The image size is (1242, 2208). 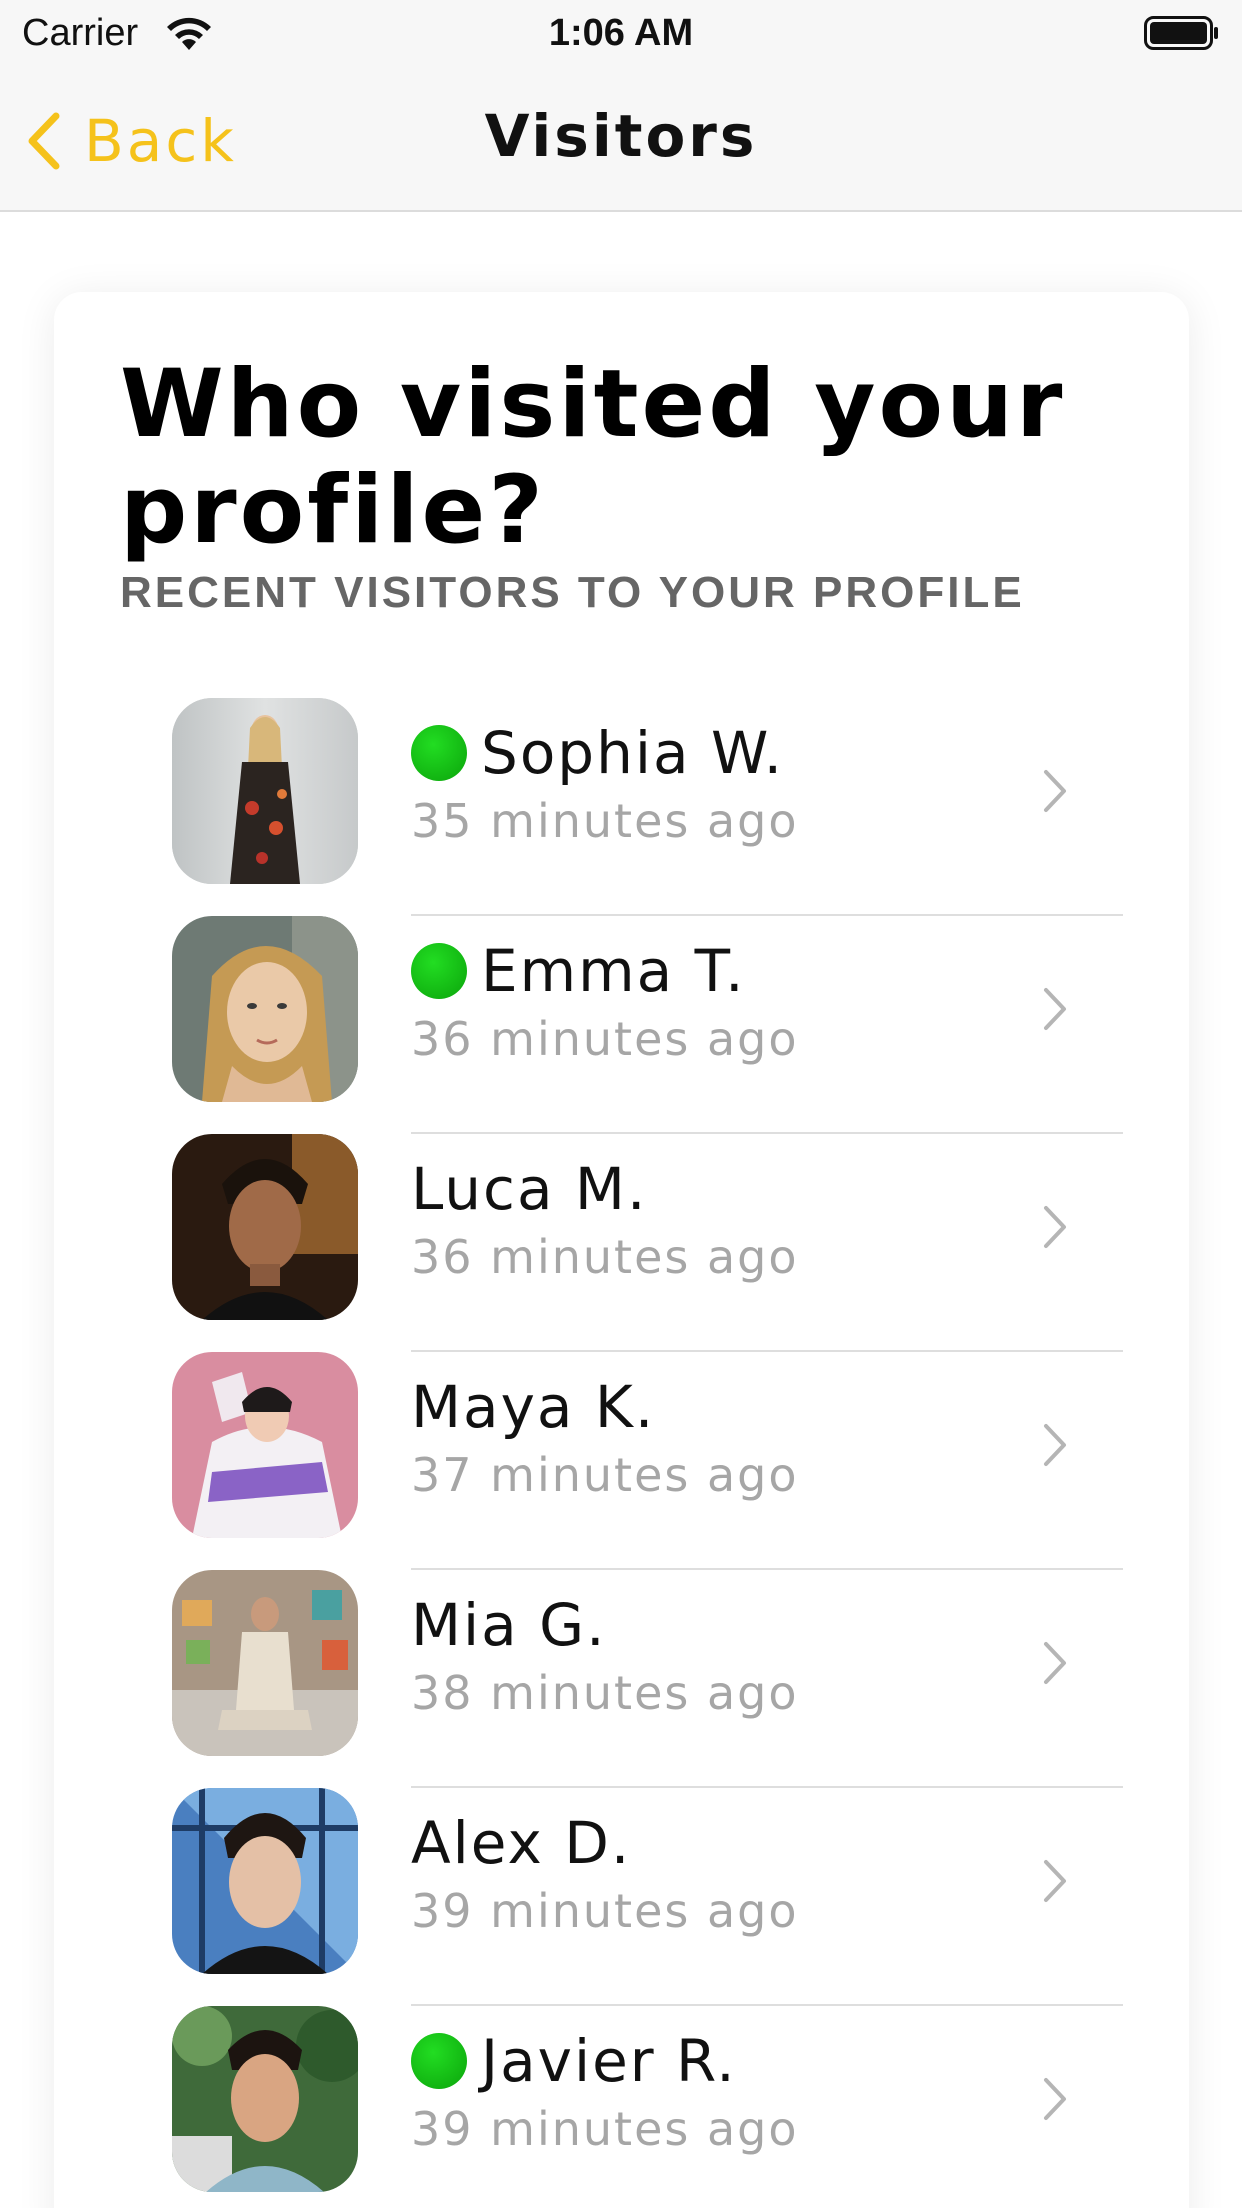 What do you see at coordinates (605, 1475) in the screenshot?
I see `visit-time: 37 minutes ago` at bounding box center [605, 1475].